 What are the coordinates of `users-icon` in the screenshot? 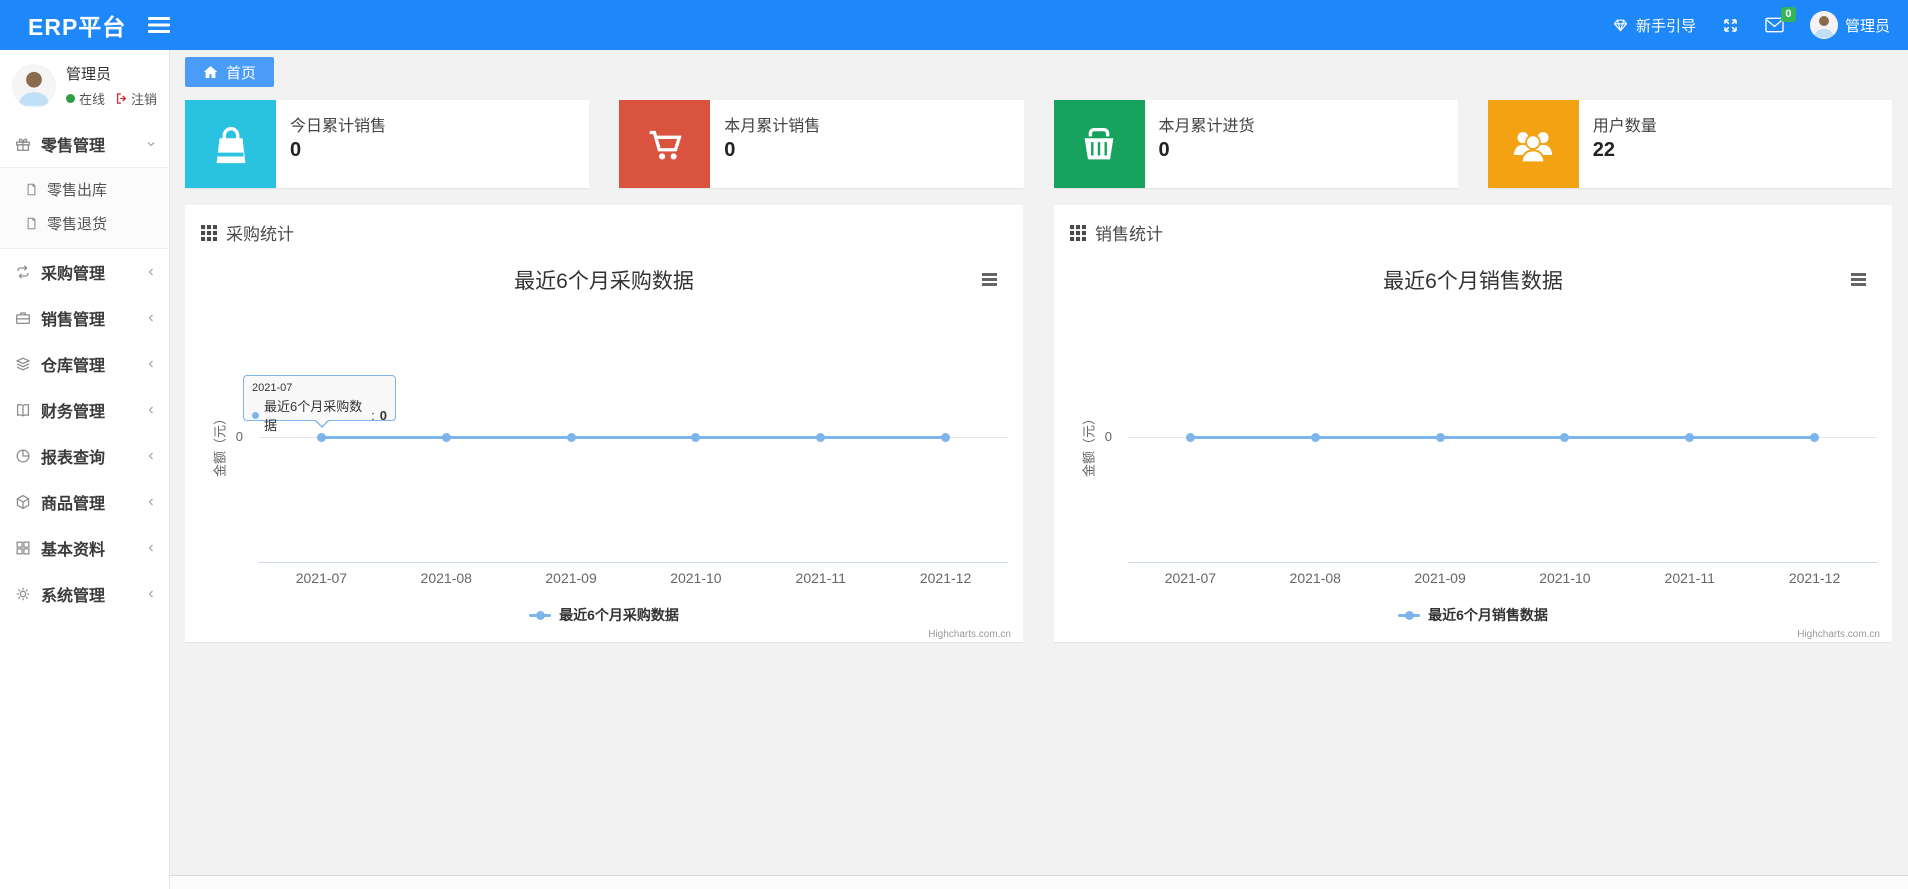 It's located at (1533, 144).